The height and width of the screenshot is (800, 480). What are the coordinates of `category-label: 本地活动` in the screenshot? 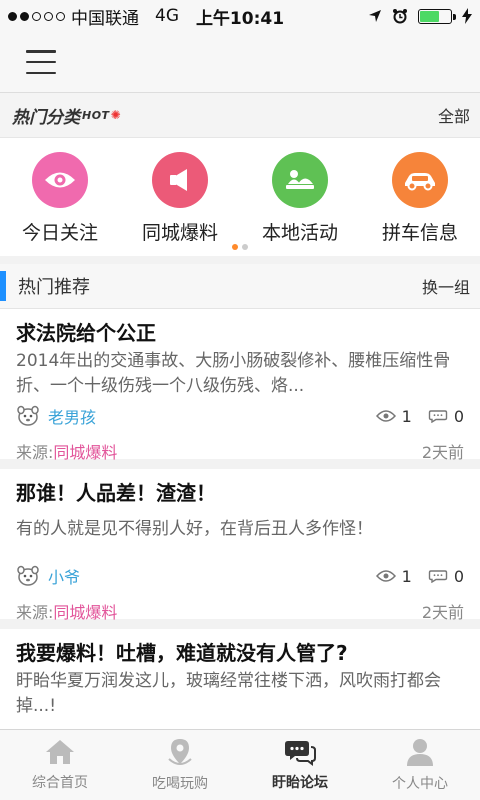 It's located at (299, 233).